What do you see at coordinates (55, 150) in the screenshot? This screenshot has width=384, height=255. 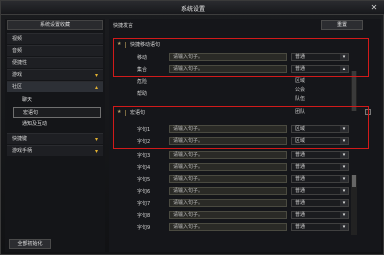 I see `nav-item-gamepad: 游戏手柄 ▾` at bounding box center [55, 150].